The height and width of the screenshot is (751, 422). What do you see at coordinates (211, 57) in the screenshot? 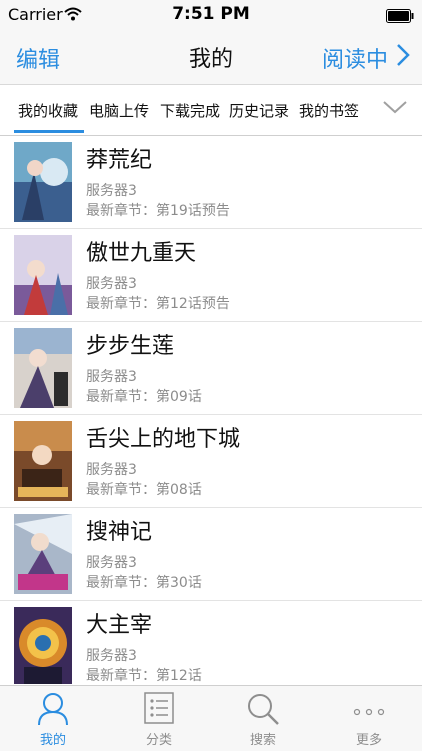
I see `navigation-bar: 编辑 我的 阅读中` at bounding box center [211, 57].